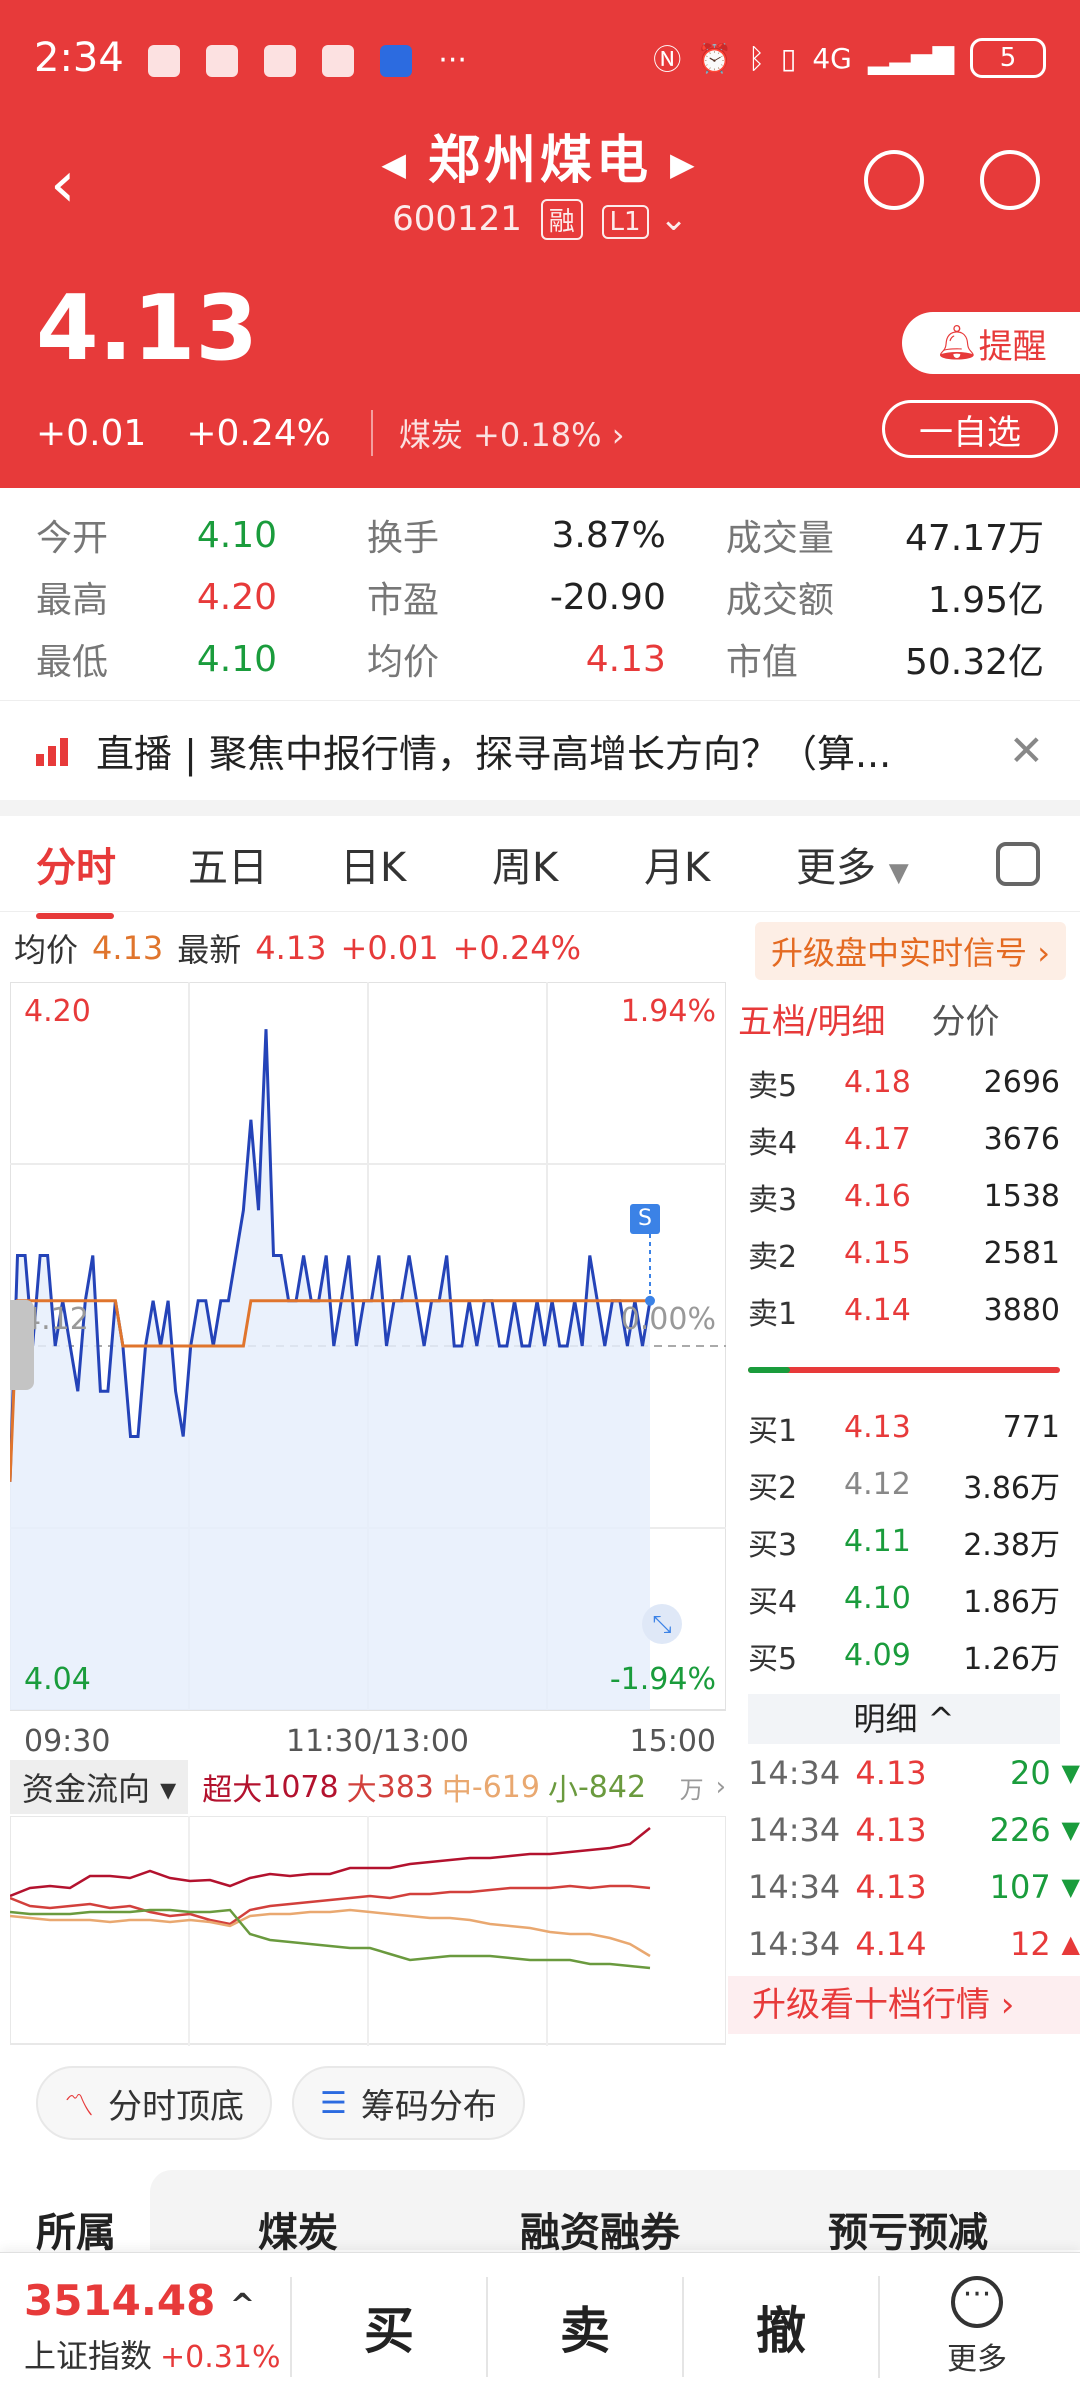 The width and height of the screenshot is (1080, 2400). What do you see at coordinates (886, 864) in the screenshot?
I see `tab-more: 更多 ▼` at bounding box center [886, 864].